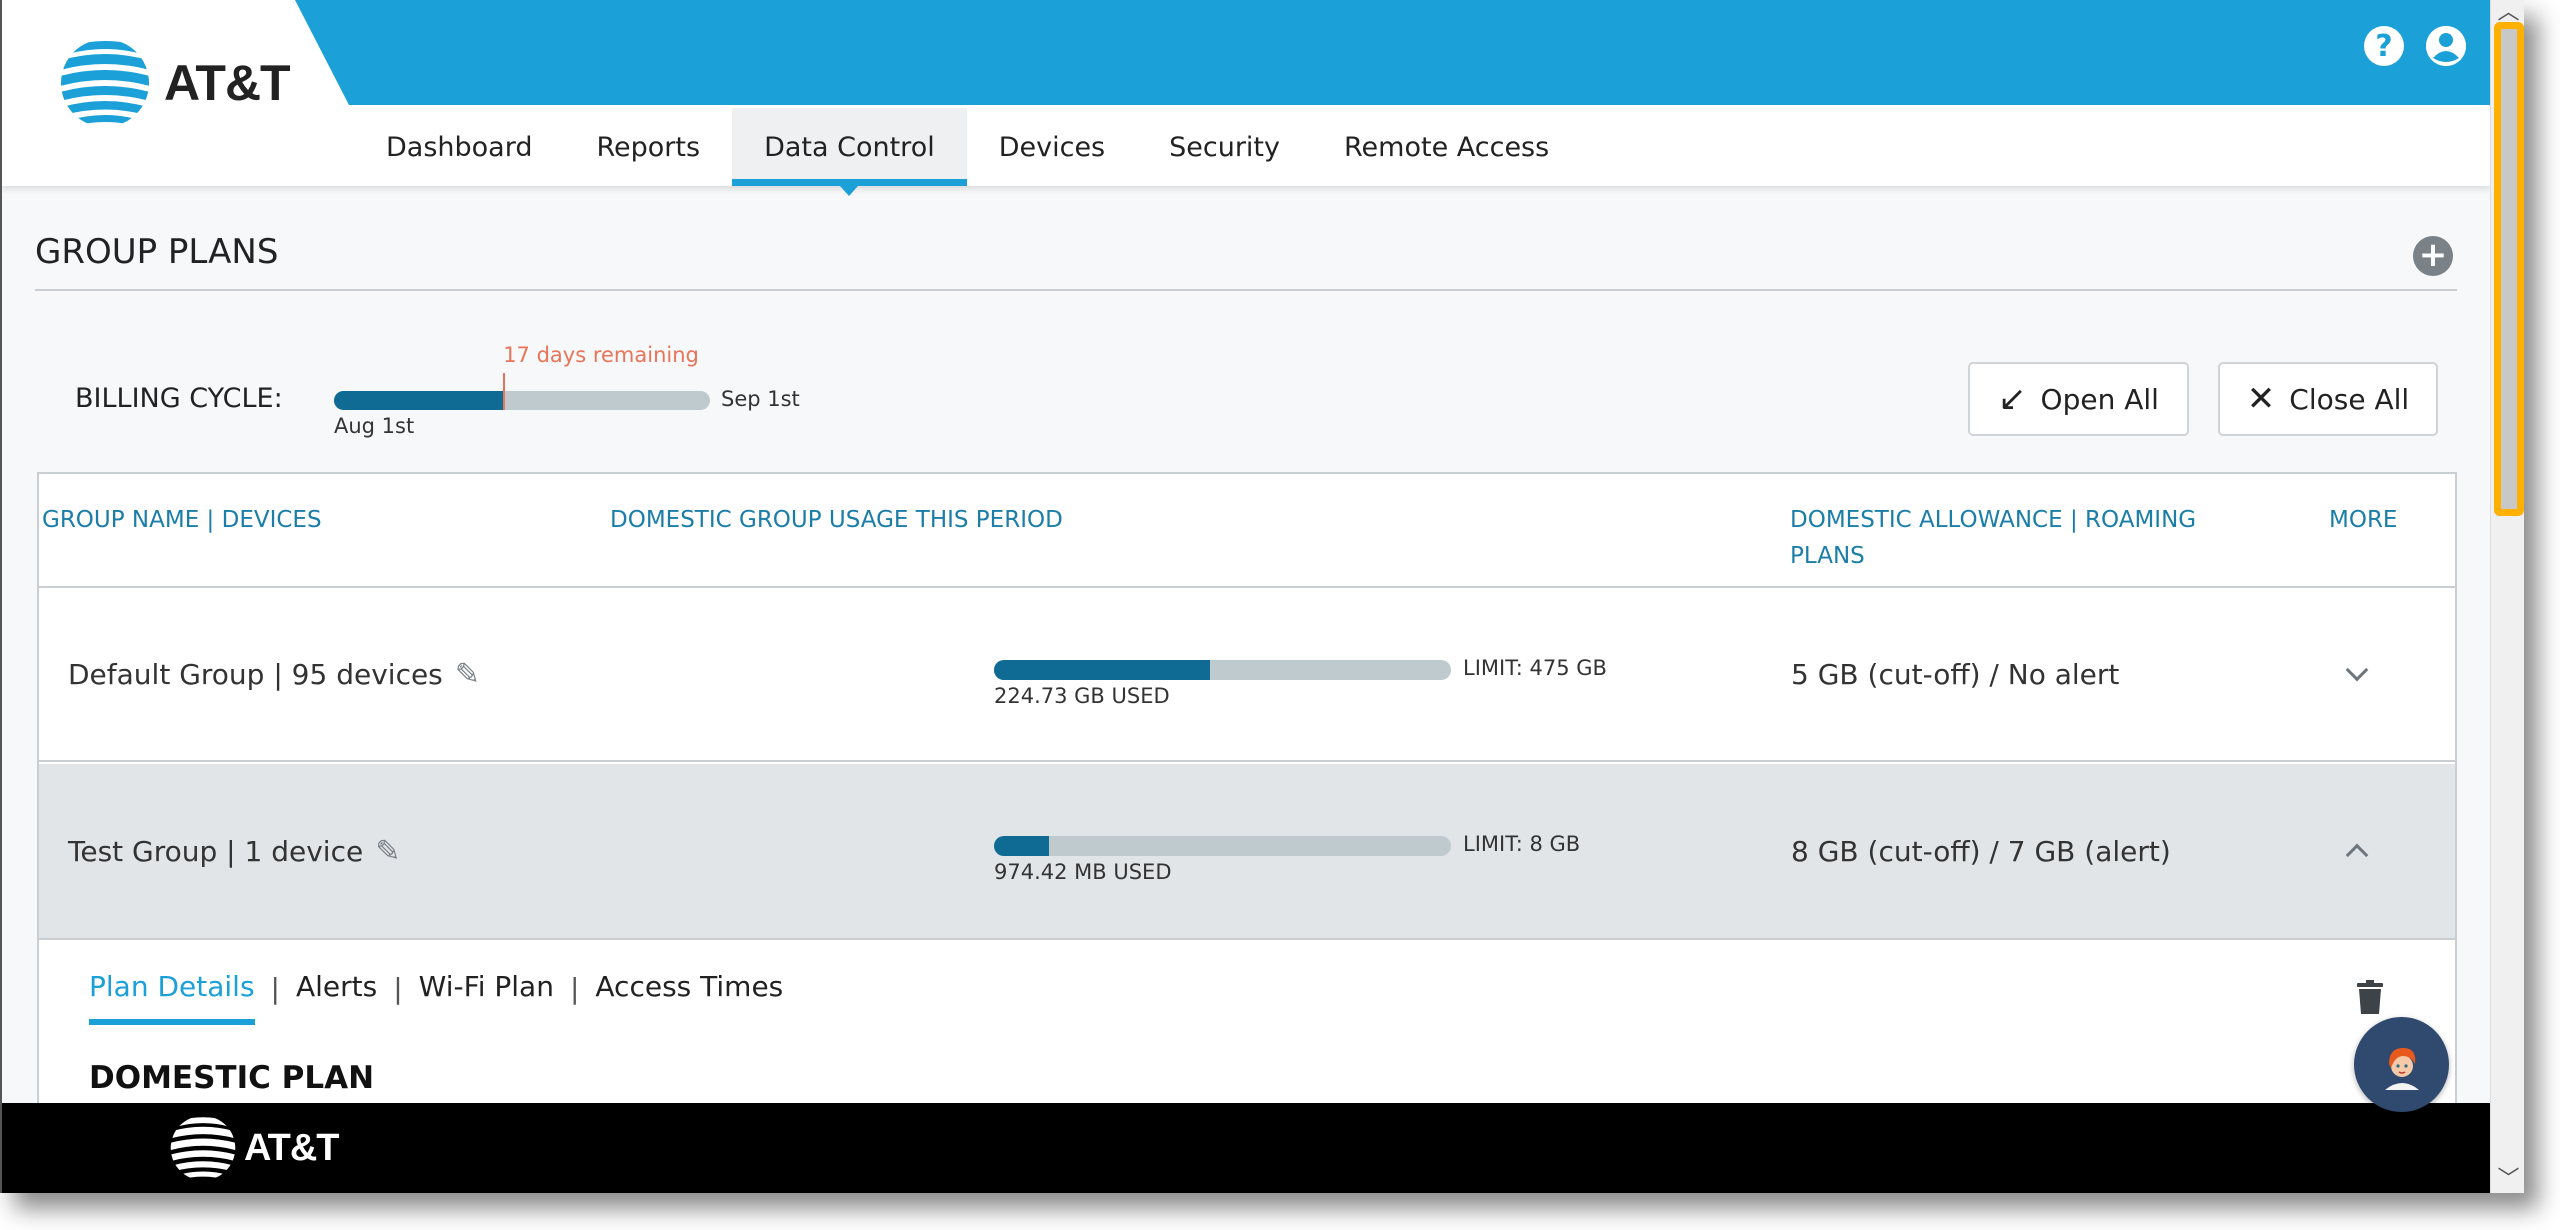 The image size is (2560, 1230). What do you see at coordinates (1955, 674) in the screenshot?
I see `allowance-cell: 5 GB (cut-off) / No alert` at bounding box center [1955, 674].